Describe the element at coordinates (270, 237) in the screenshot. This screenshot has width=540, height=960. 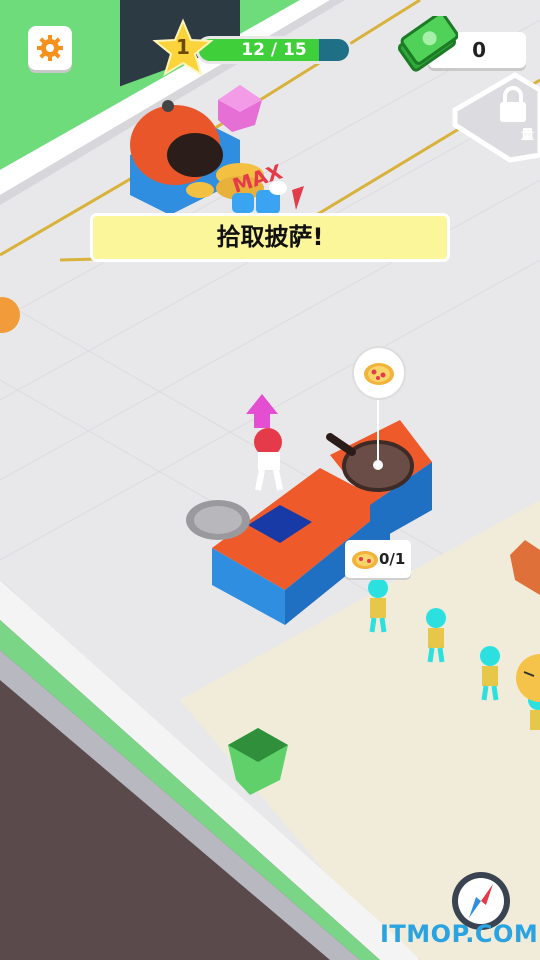
I see `task-banner: 拾取披萨!` at that location.